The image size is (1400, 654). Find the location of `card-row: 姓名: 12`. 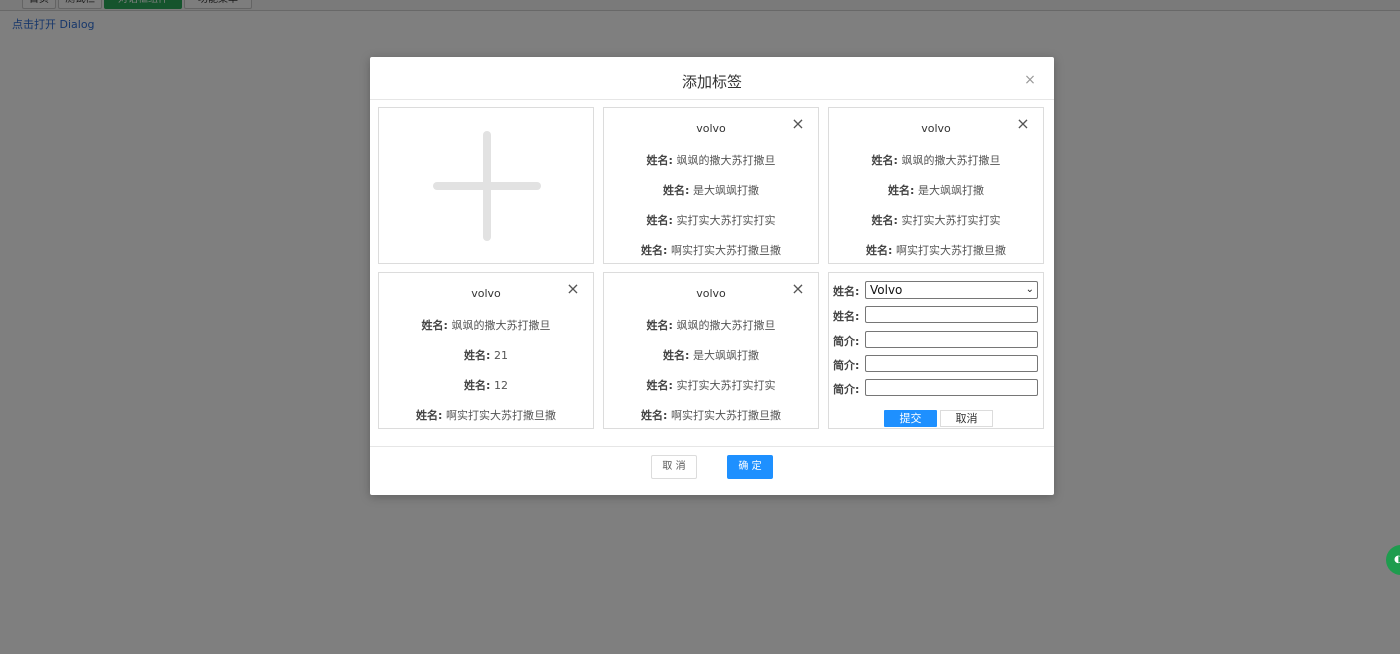

card-row: 姓名: 12 is located at coordinates (486, 385).